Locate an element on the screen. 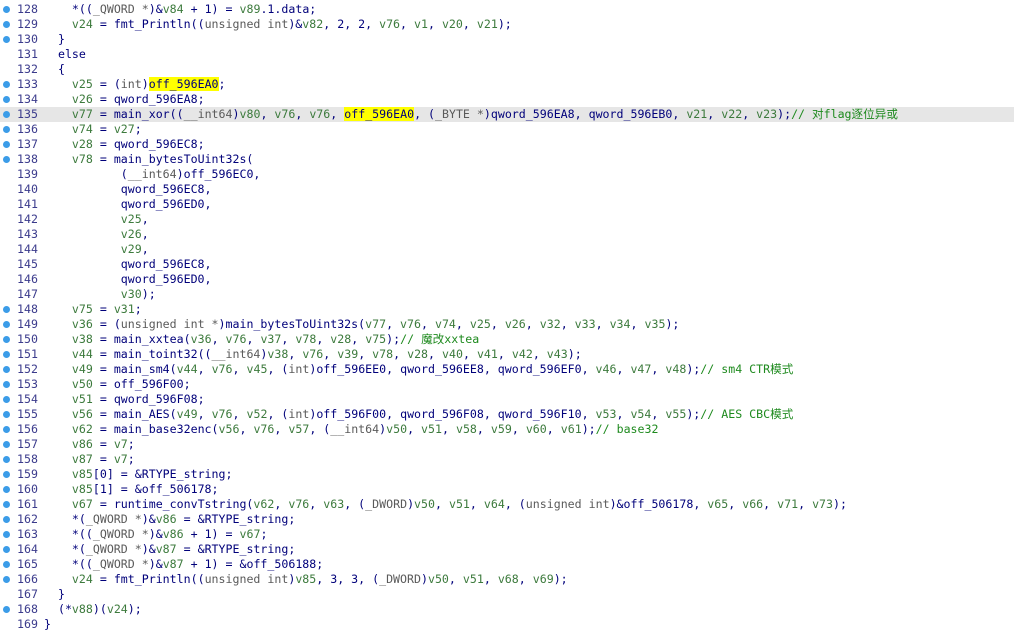 The height and width of the screenshot is (632, 1014). code-line: 167 } is located at coordinates (507, 594).